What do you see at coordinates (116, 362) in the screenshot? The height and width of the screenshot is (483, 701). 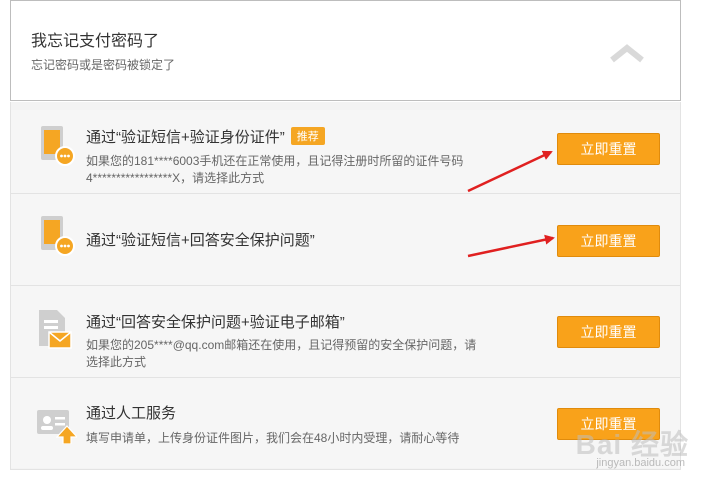 I see `option-desc-line: 选择此方式` at bounding box center [116, 362].